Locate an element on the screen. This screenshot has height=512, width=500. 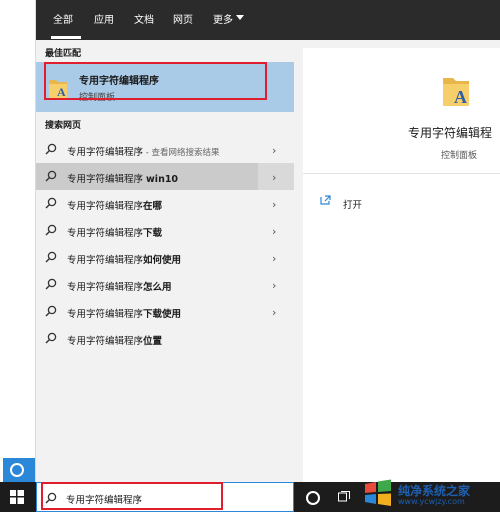
web-result-item: 专用字符编辑程序 win10 › is located at coordinates (165, 176).